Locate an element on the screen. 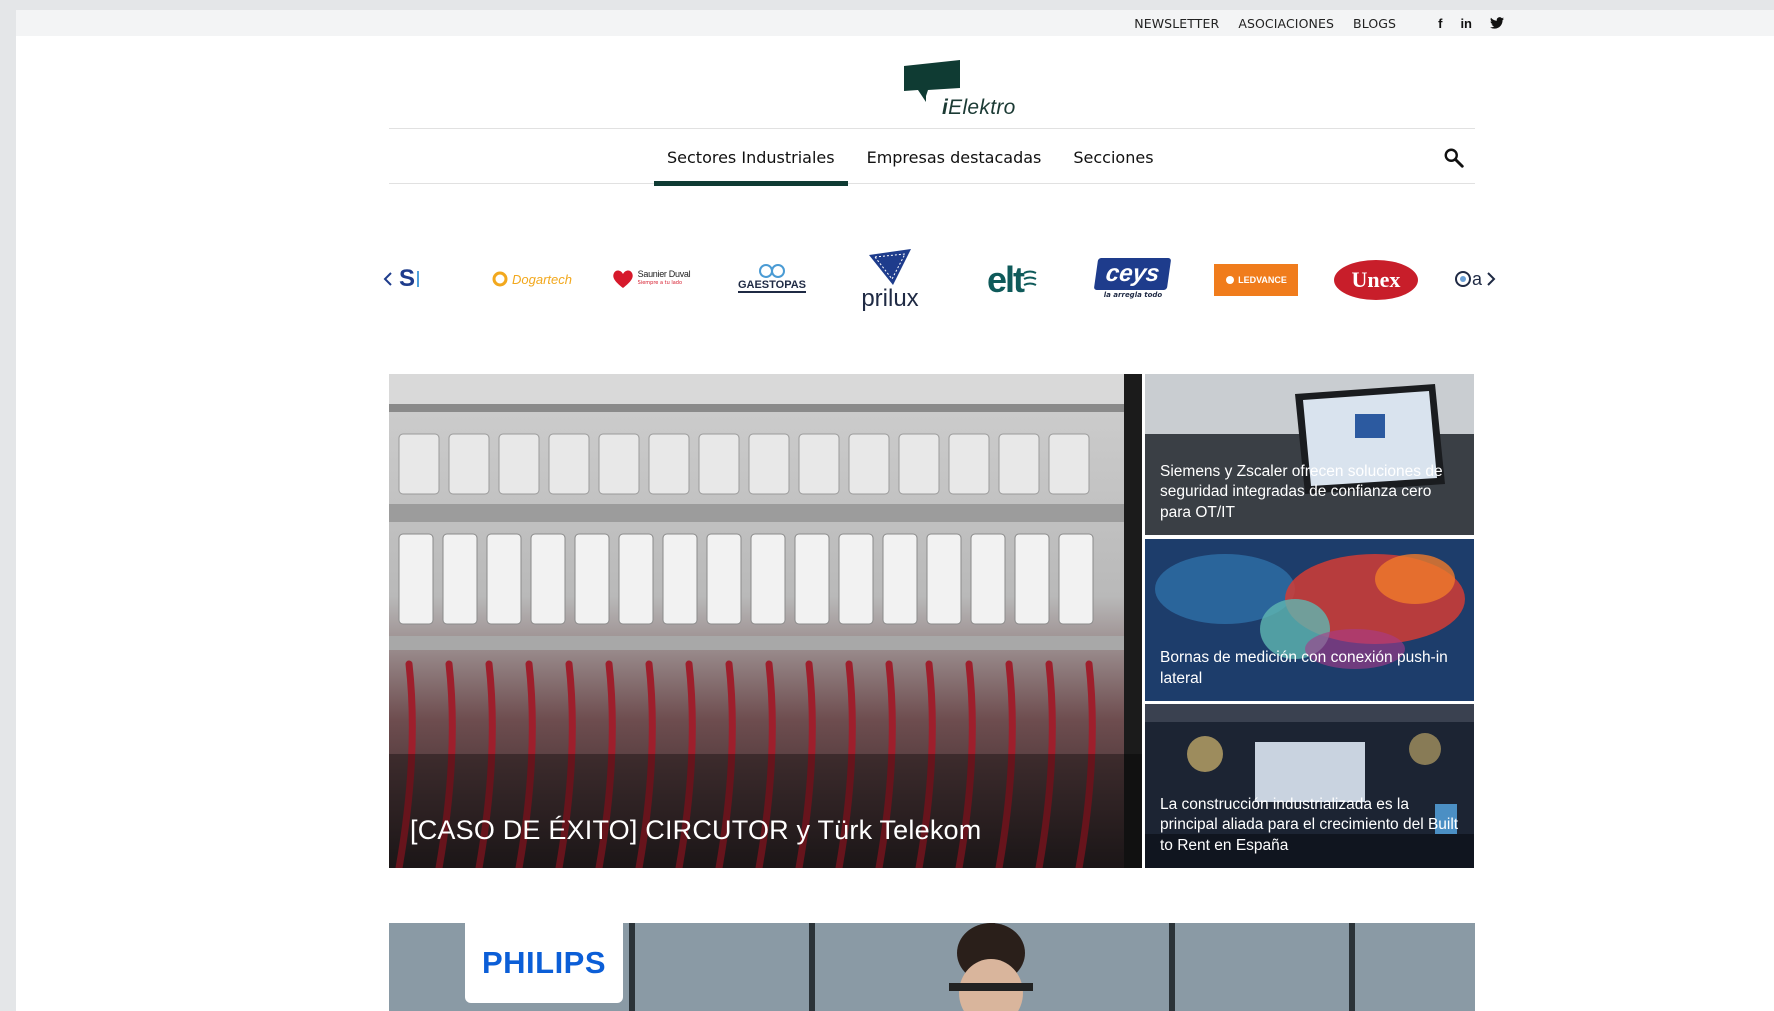  brand-logo-gaestopas: GAESTOPAS is located at coordinates (772, 278).